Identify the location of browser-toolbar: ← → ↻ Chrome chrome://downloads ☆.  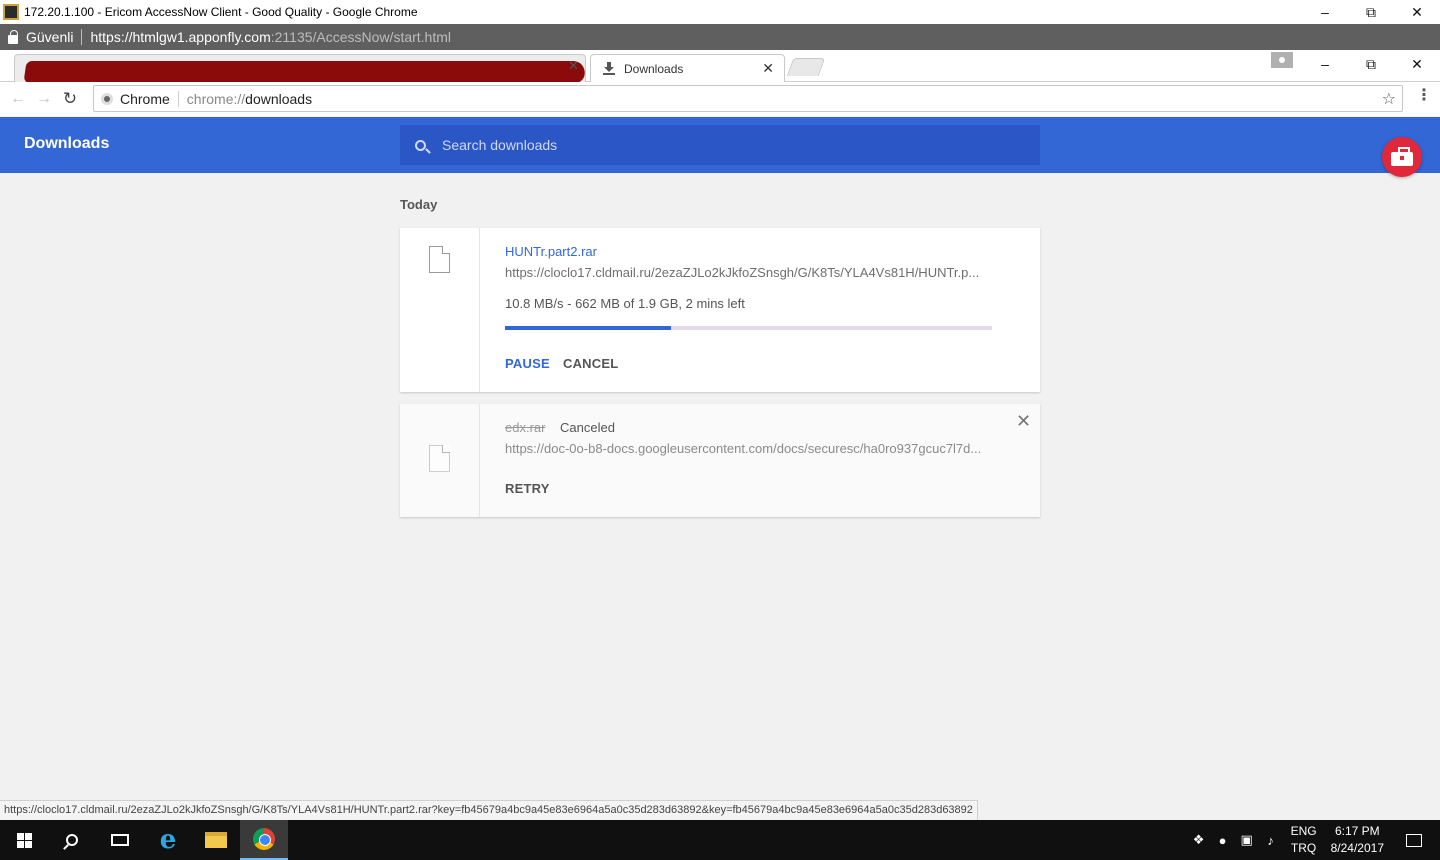
(720, 99).